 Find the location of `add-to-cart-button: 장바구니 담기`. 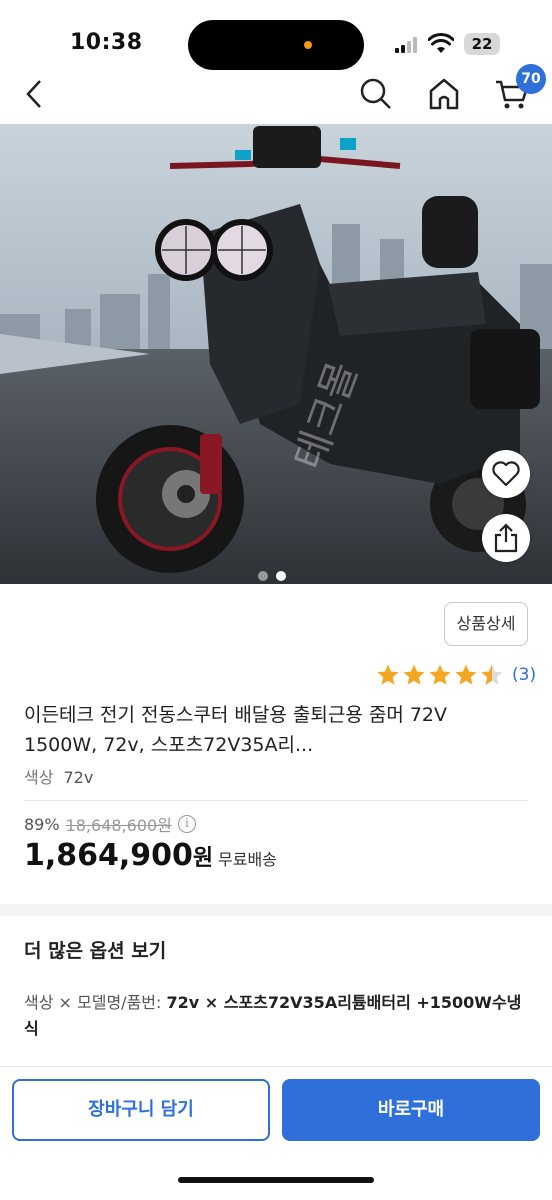

add-to-cart-button: 장바구니 담기 is located at coordinates (141, 1110).